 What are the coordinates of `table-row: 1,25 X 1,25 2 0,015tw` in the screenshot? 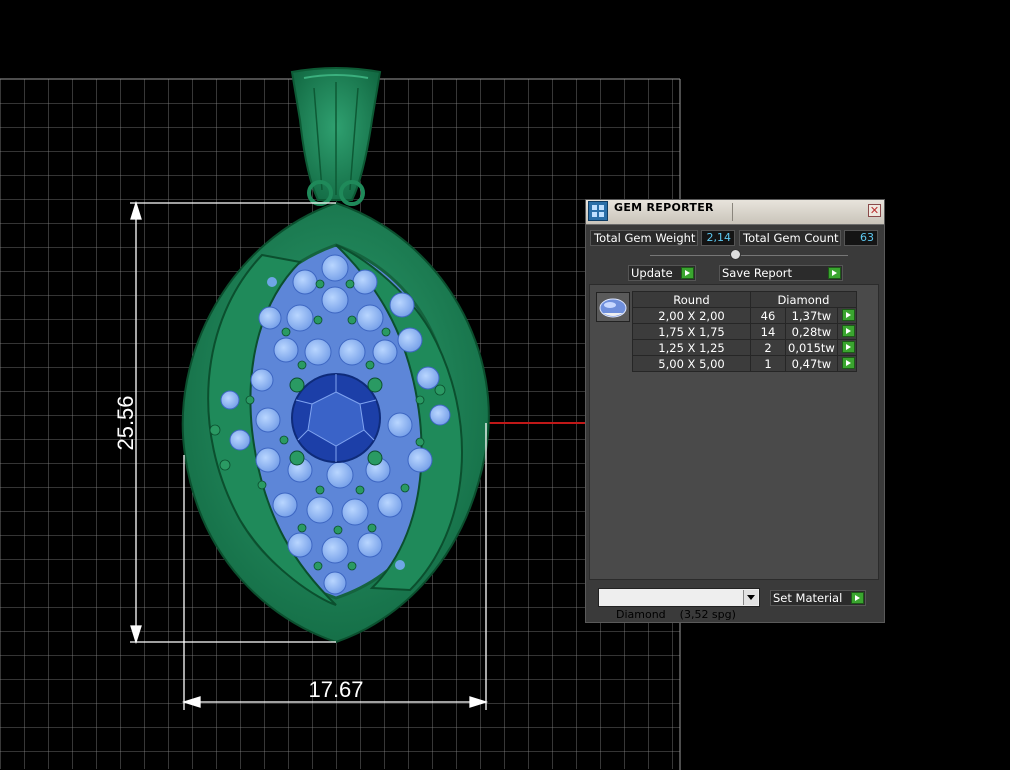 It's located at (744, 347).